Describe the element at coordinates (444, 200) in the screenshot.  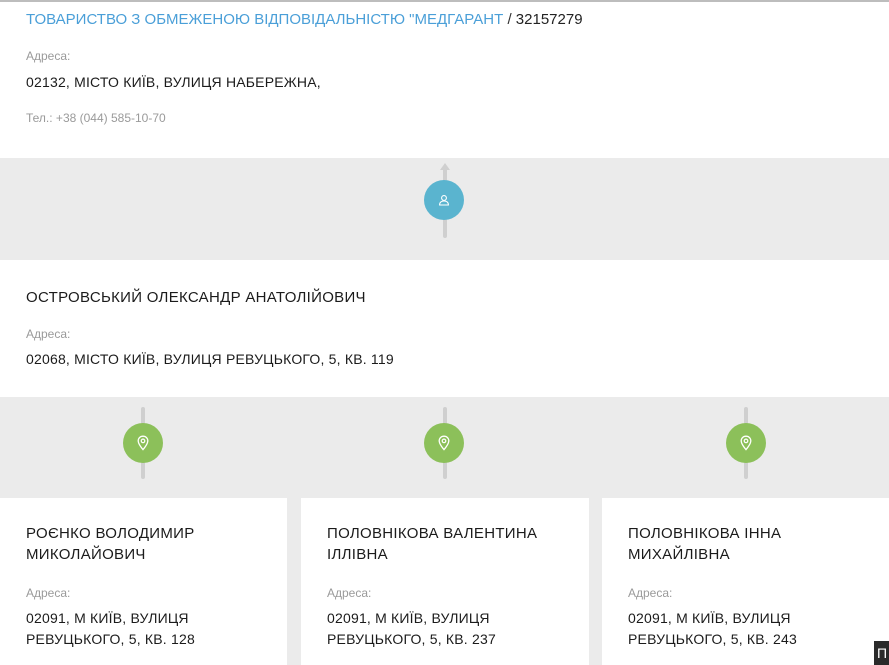
I see `person-icon` at that location.